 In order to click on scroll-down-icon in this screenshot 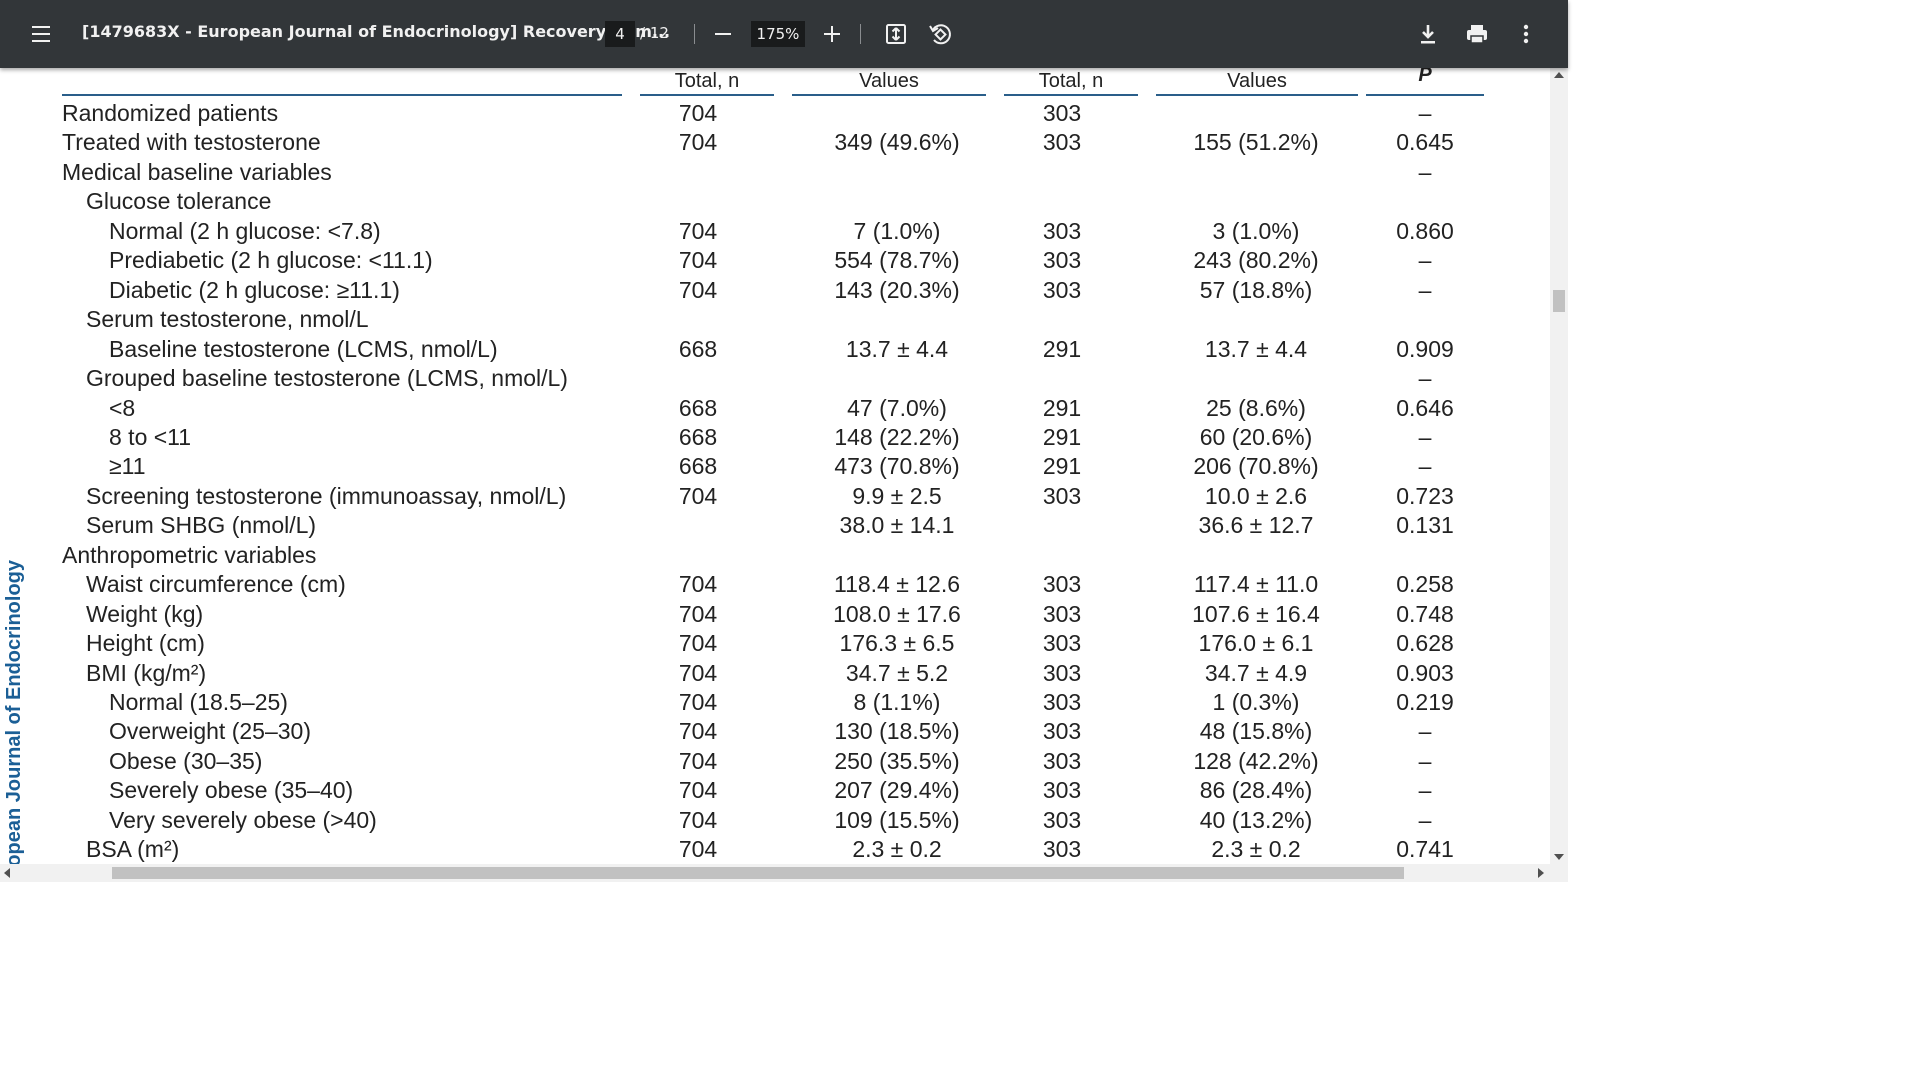, I will do `click(1559, 857)`.